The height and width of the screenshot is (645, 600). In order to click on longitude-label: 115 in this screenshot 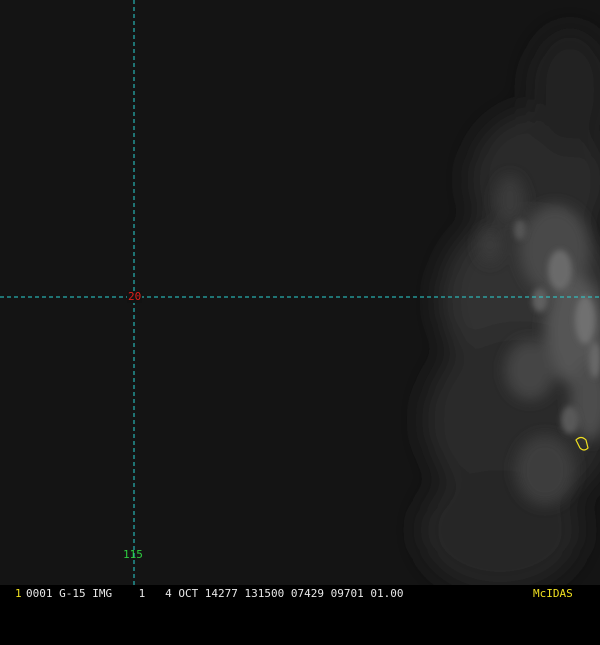, I will do `click(133, 554)`.